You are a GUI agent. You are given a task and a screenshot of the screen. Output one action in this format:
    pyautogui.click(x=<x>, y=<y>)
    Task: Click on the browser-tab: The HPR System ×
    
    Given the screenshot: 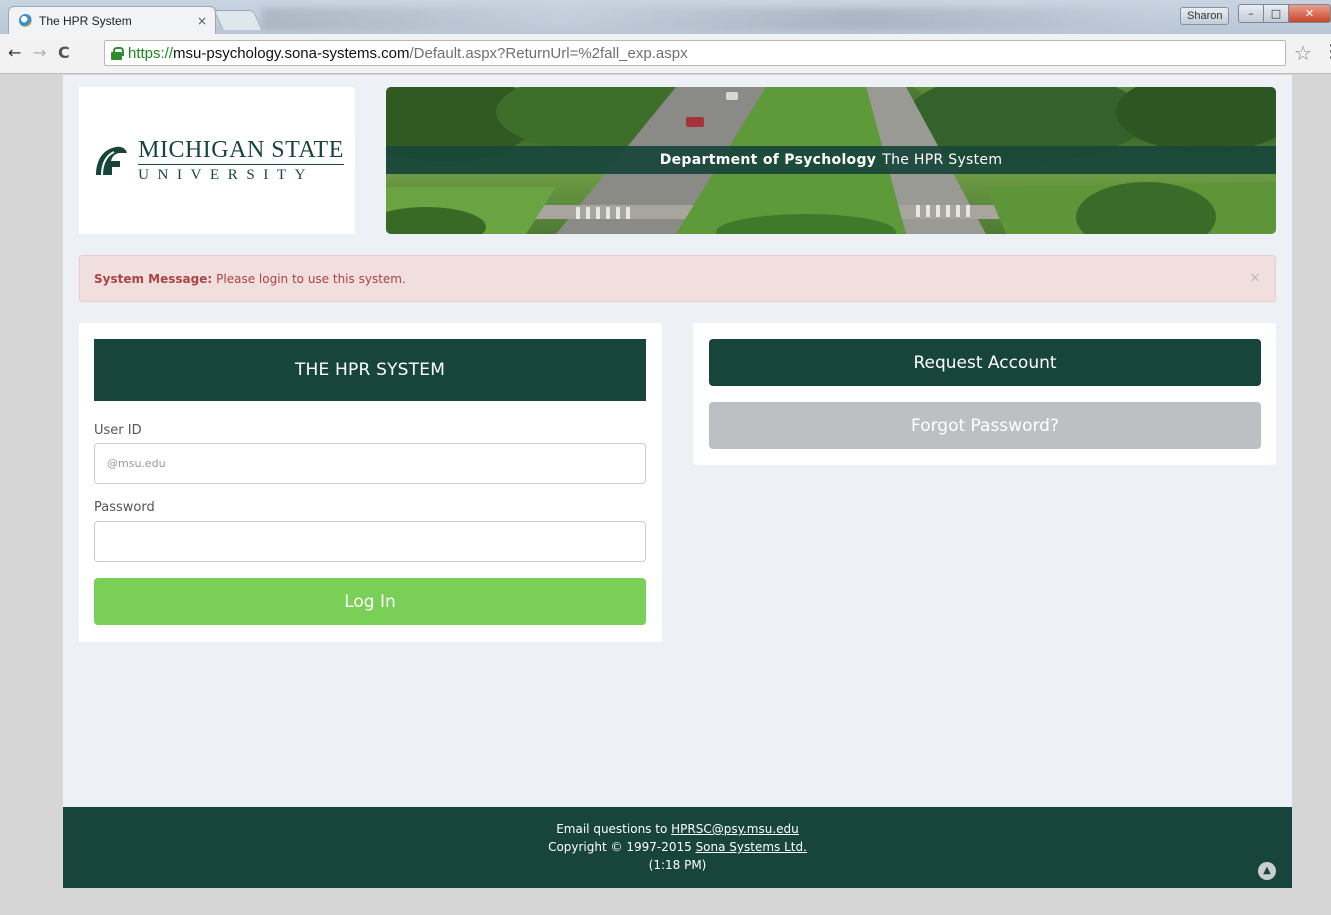 What is the action you would take?
    pyautogui.click(x=112, y=20)
    